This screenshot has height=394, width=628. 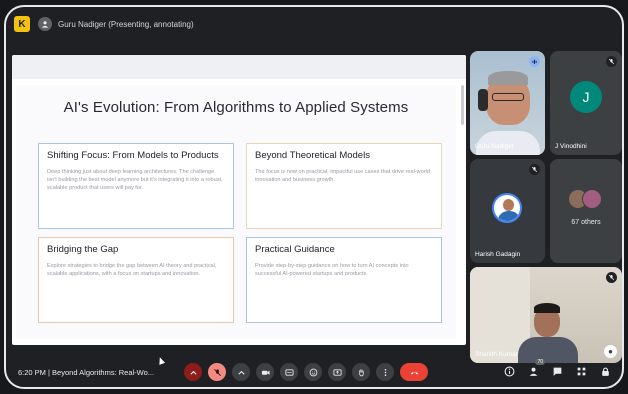 I want to click on captions-icon, so click(x=289, y=372).